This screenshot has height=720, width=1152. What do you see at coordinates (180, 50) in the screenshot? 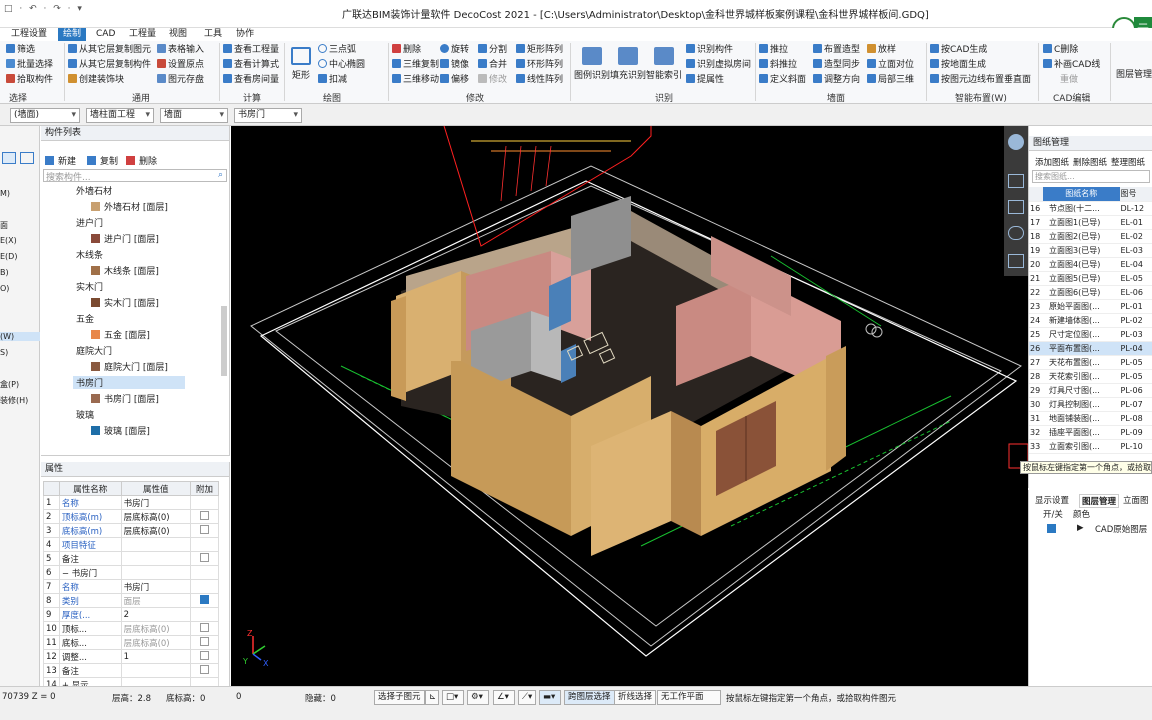
I see `table-input-button: 表格输入` at bounding box center [180, 50].